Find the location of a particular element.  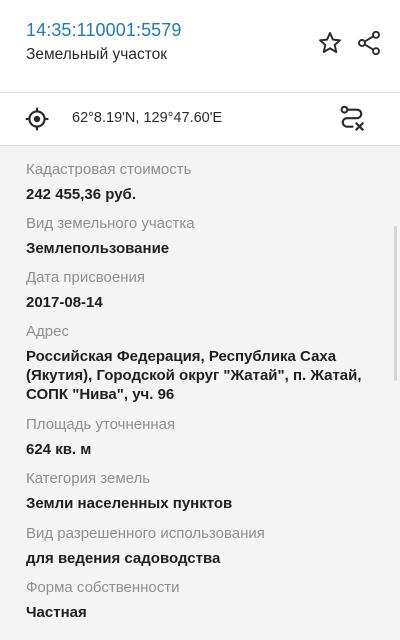

coordinates-bar: 62°8.19'N, 129°47.60'E is located at coordinates (200, 119).